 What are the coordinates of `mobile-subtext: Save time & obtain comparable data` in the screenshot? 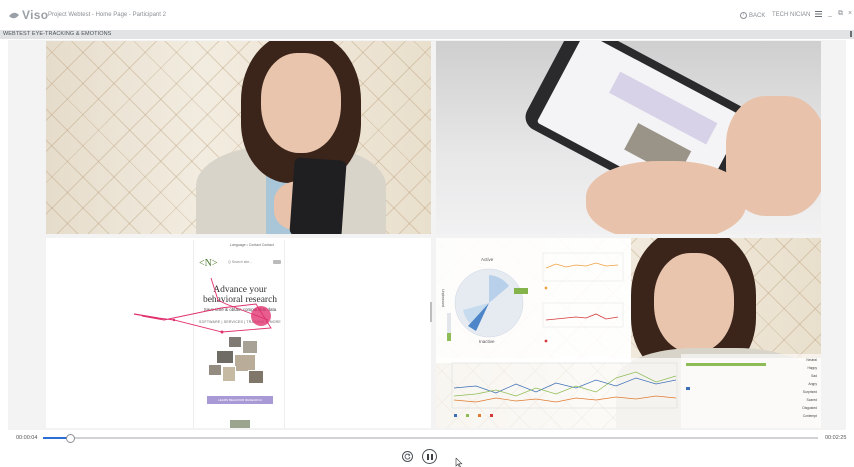 It's located at (240, 309).